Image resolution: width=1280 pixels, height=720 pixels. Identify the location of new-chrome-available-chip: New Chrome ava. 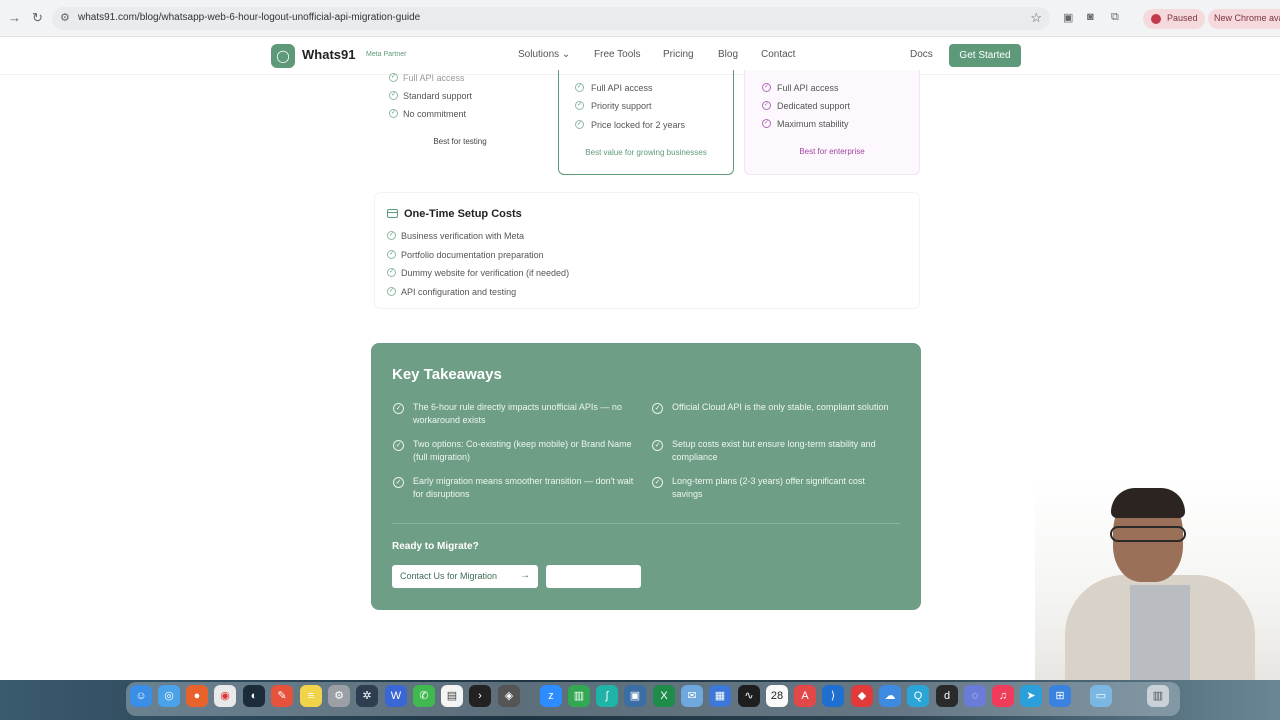
(1244, 19).